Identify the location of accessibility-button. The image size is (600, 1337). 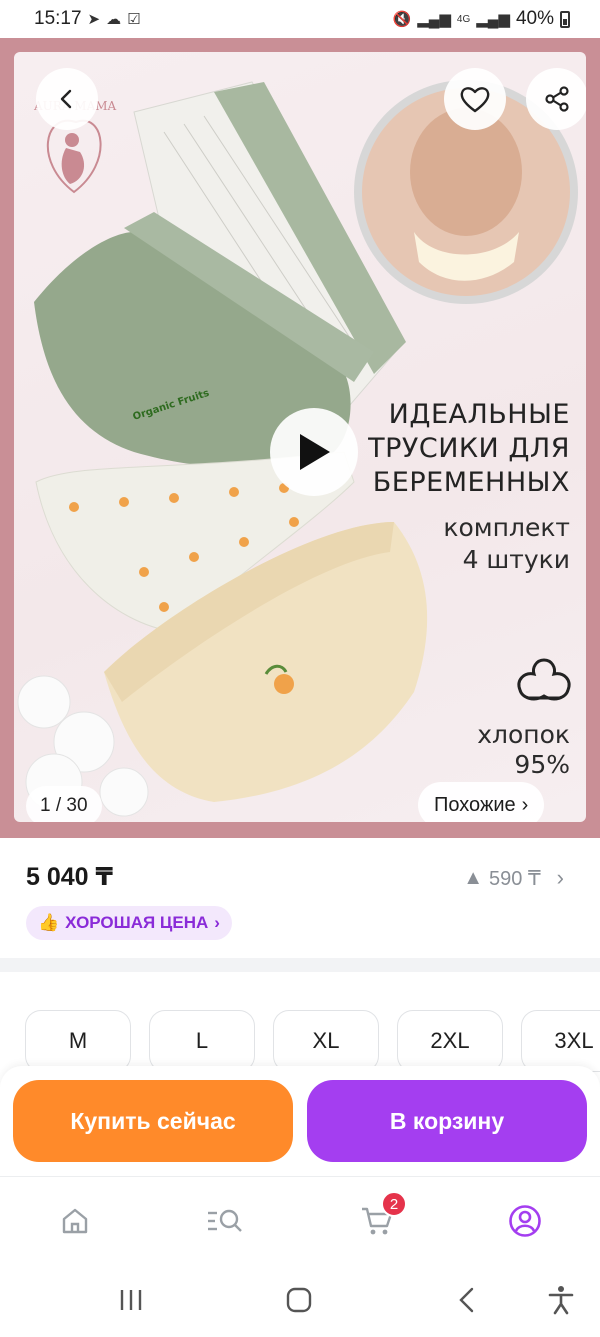
(561, 1300).